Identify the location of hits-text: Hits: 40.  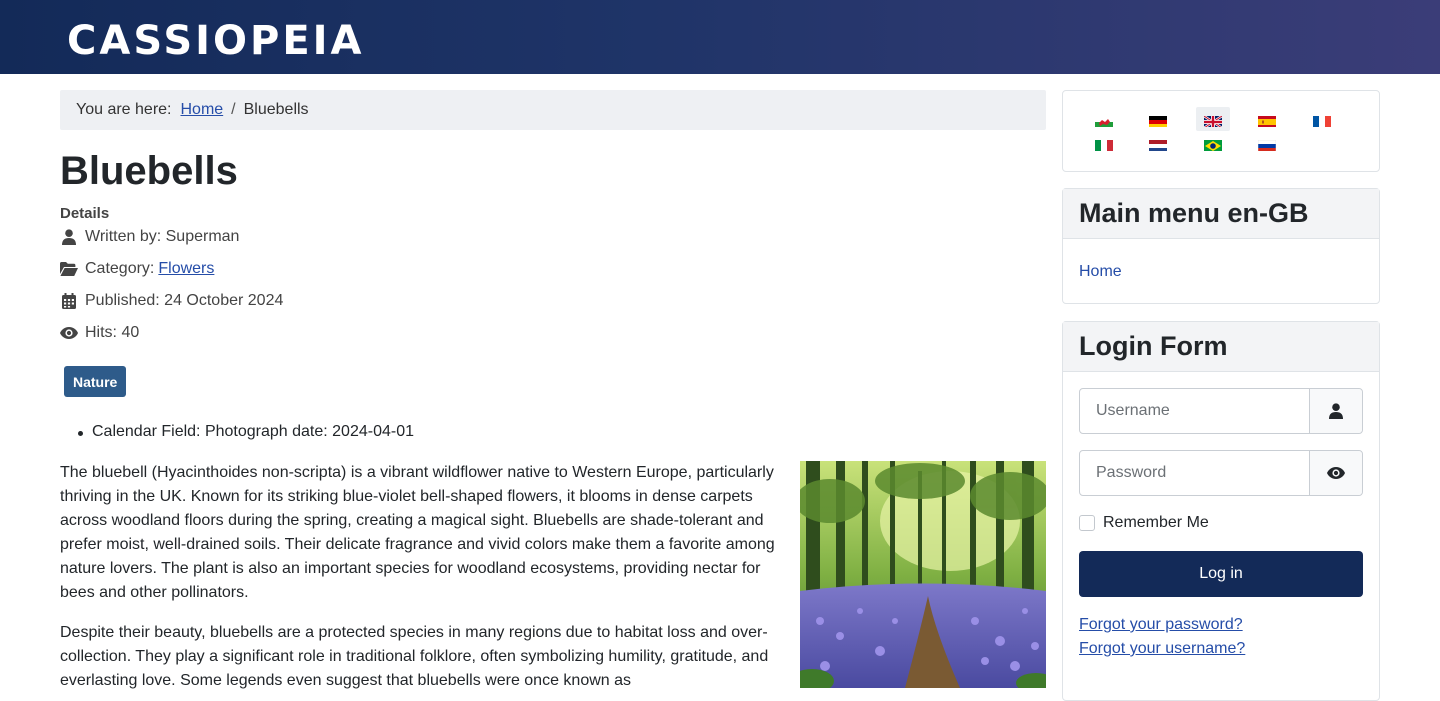
(112, 332).